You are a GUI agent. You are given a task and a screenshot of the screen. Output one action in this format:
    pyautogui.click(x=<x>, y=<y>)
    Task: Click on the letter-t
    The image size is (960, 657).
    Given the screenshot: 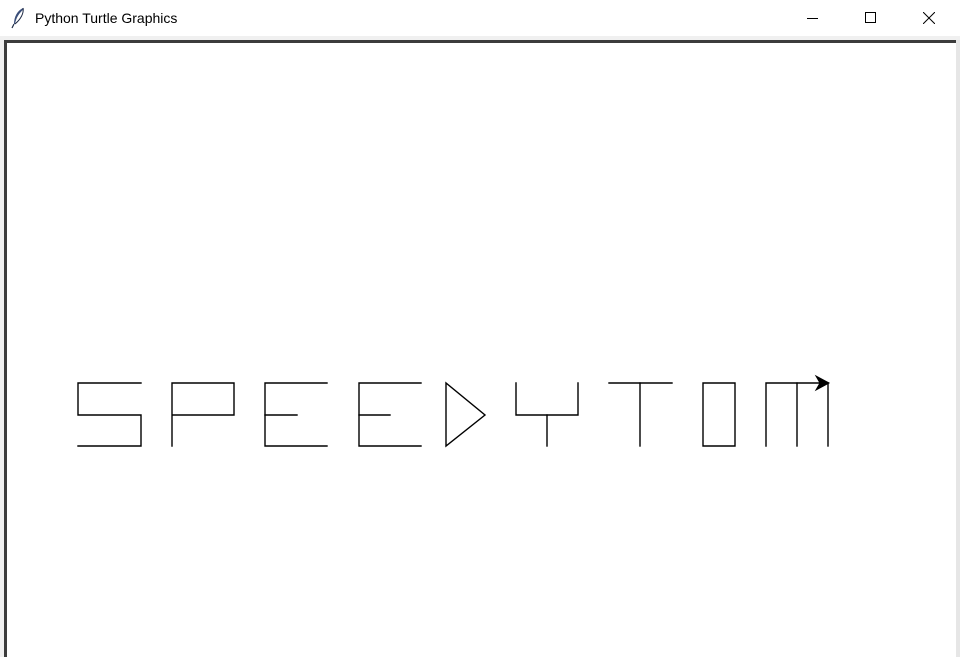 What is the action you would take?
    pyautogui.click(x=640, y=414)
    